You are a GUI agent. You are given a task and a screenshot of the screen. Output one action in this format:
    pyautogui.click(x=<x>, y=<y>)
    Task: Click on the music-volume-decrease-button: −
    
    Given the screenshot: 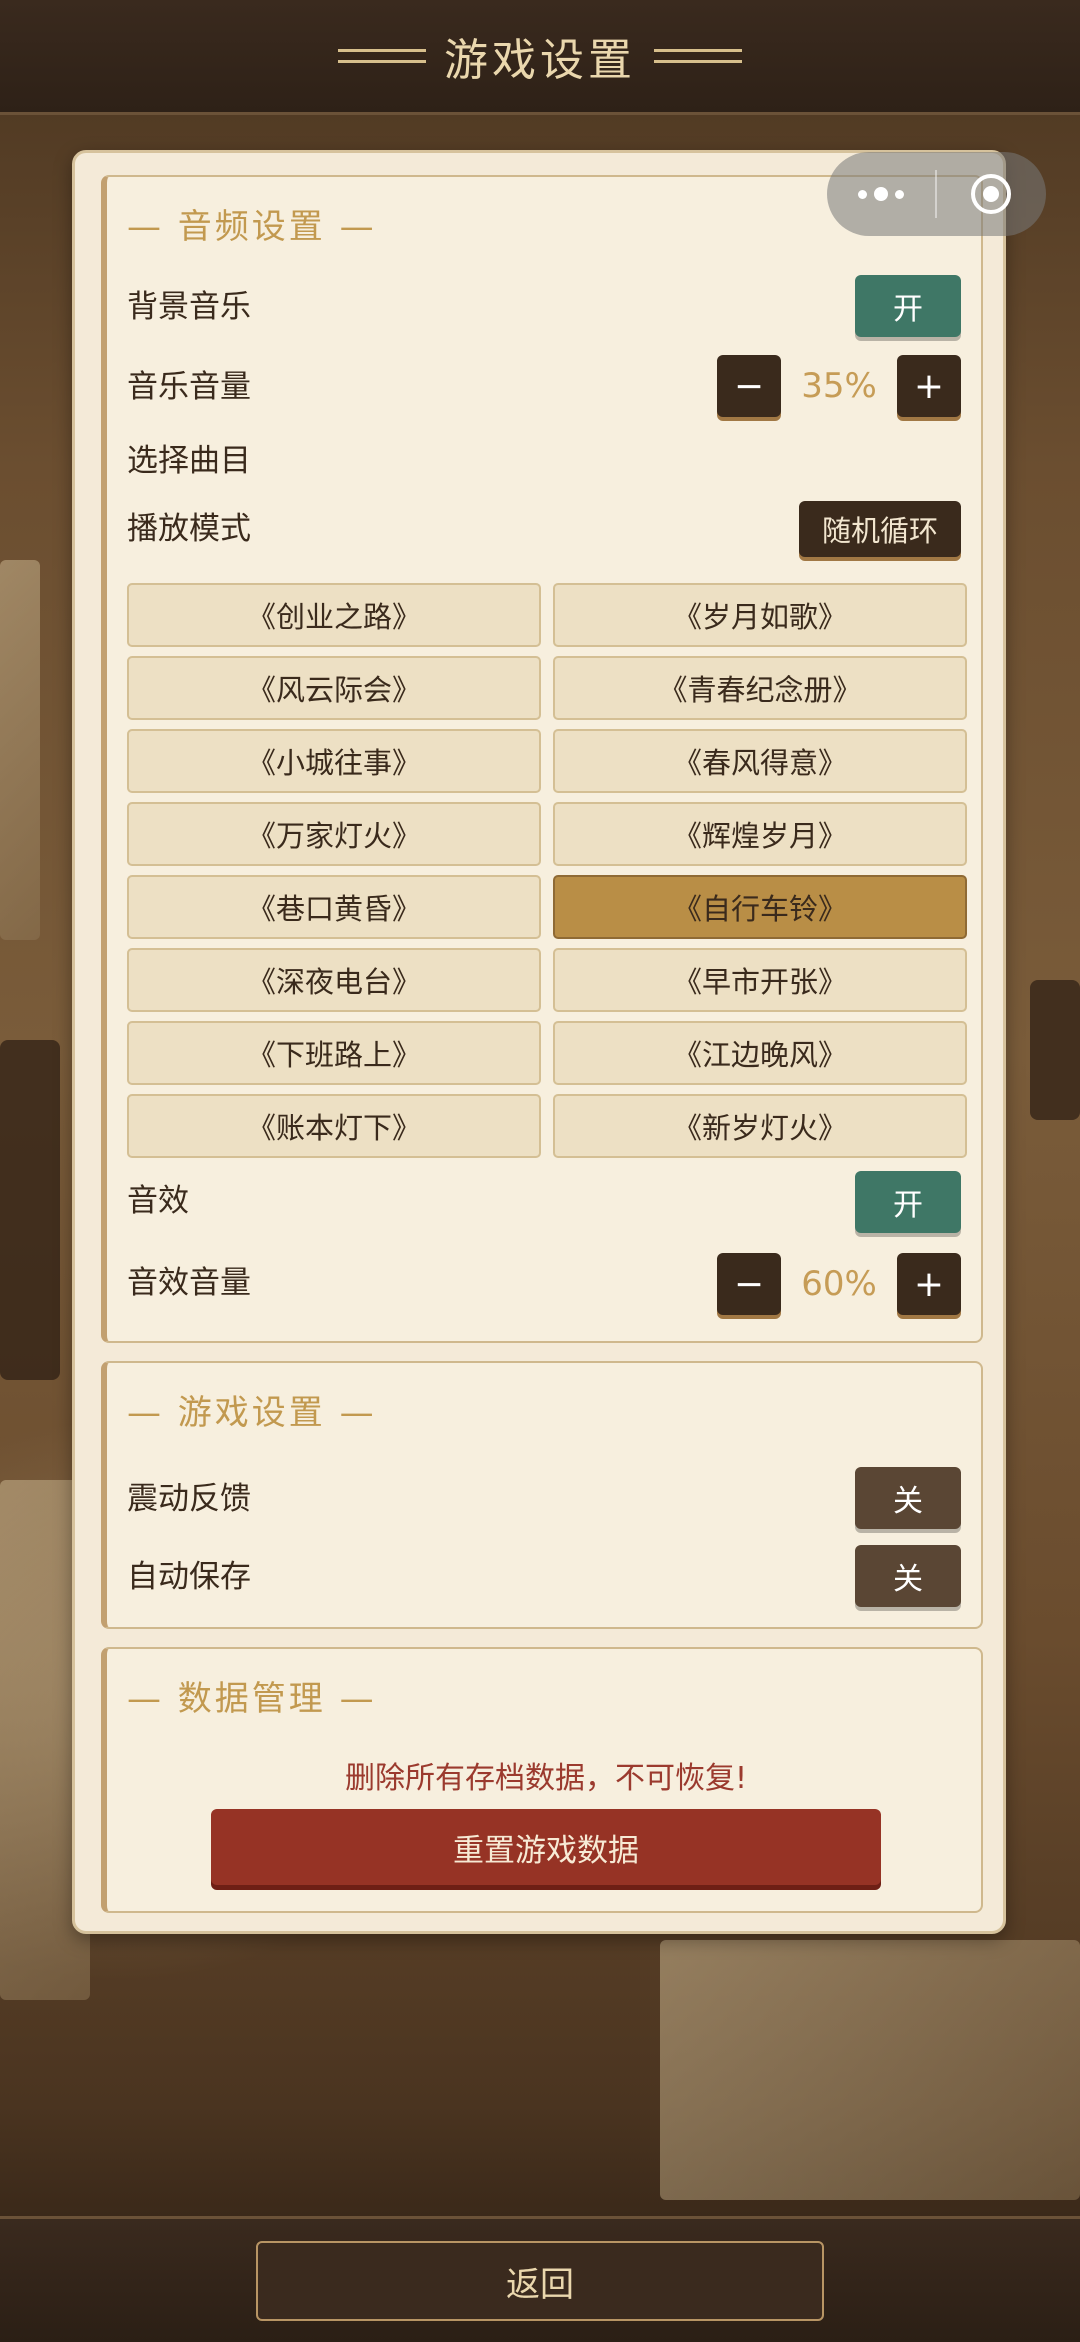 What is the action you would take?
    pyautogui.click(x=749, y=386)
    